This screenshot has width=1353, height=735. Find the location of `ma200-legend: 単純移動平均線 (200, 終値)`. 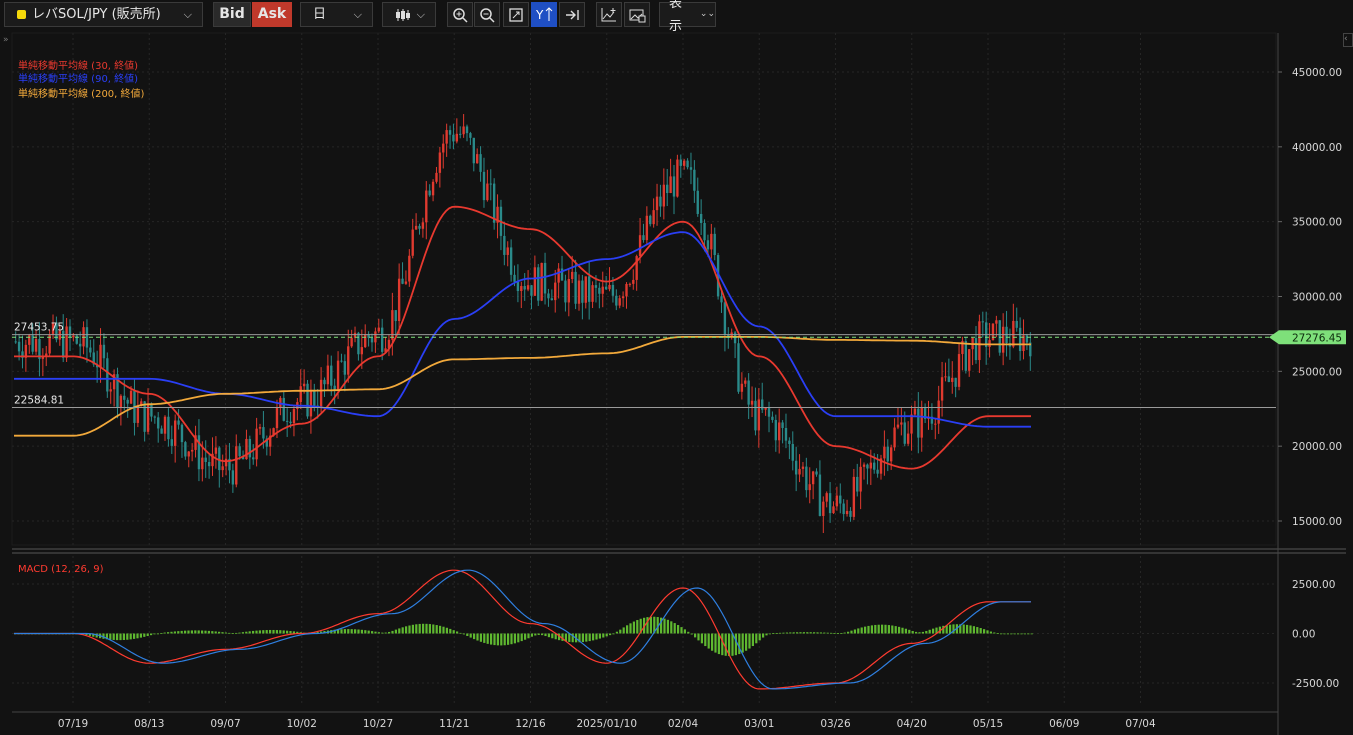

ma200-legend: 単純移動平均線 (200, 終値) is located at coordinates (81, 93).